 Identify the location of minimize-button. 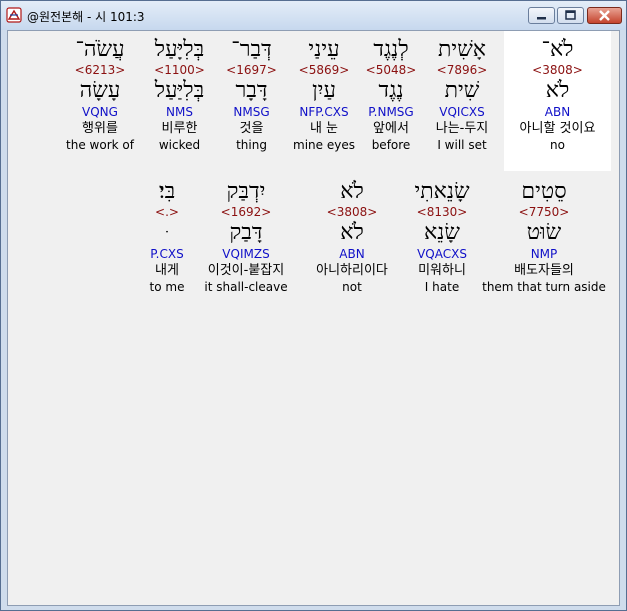
(541, 15).